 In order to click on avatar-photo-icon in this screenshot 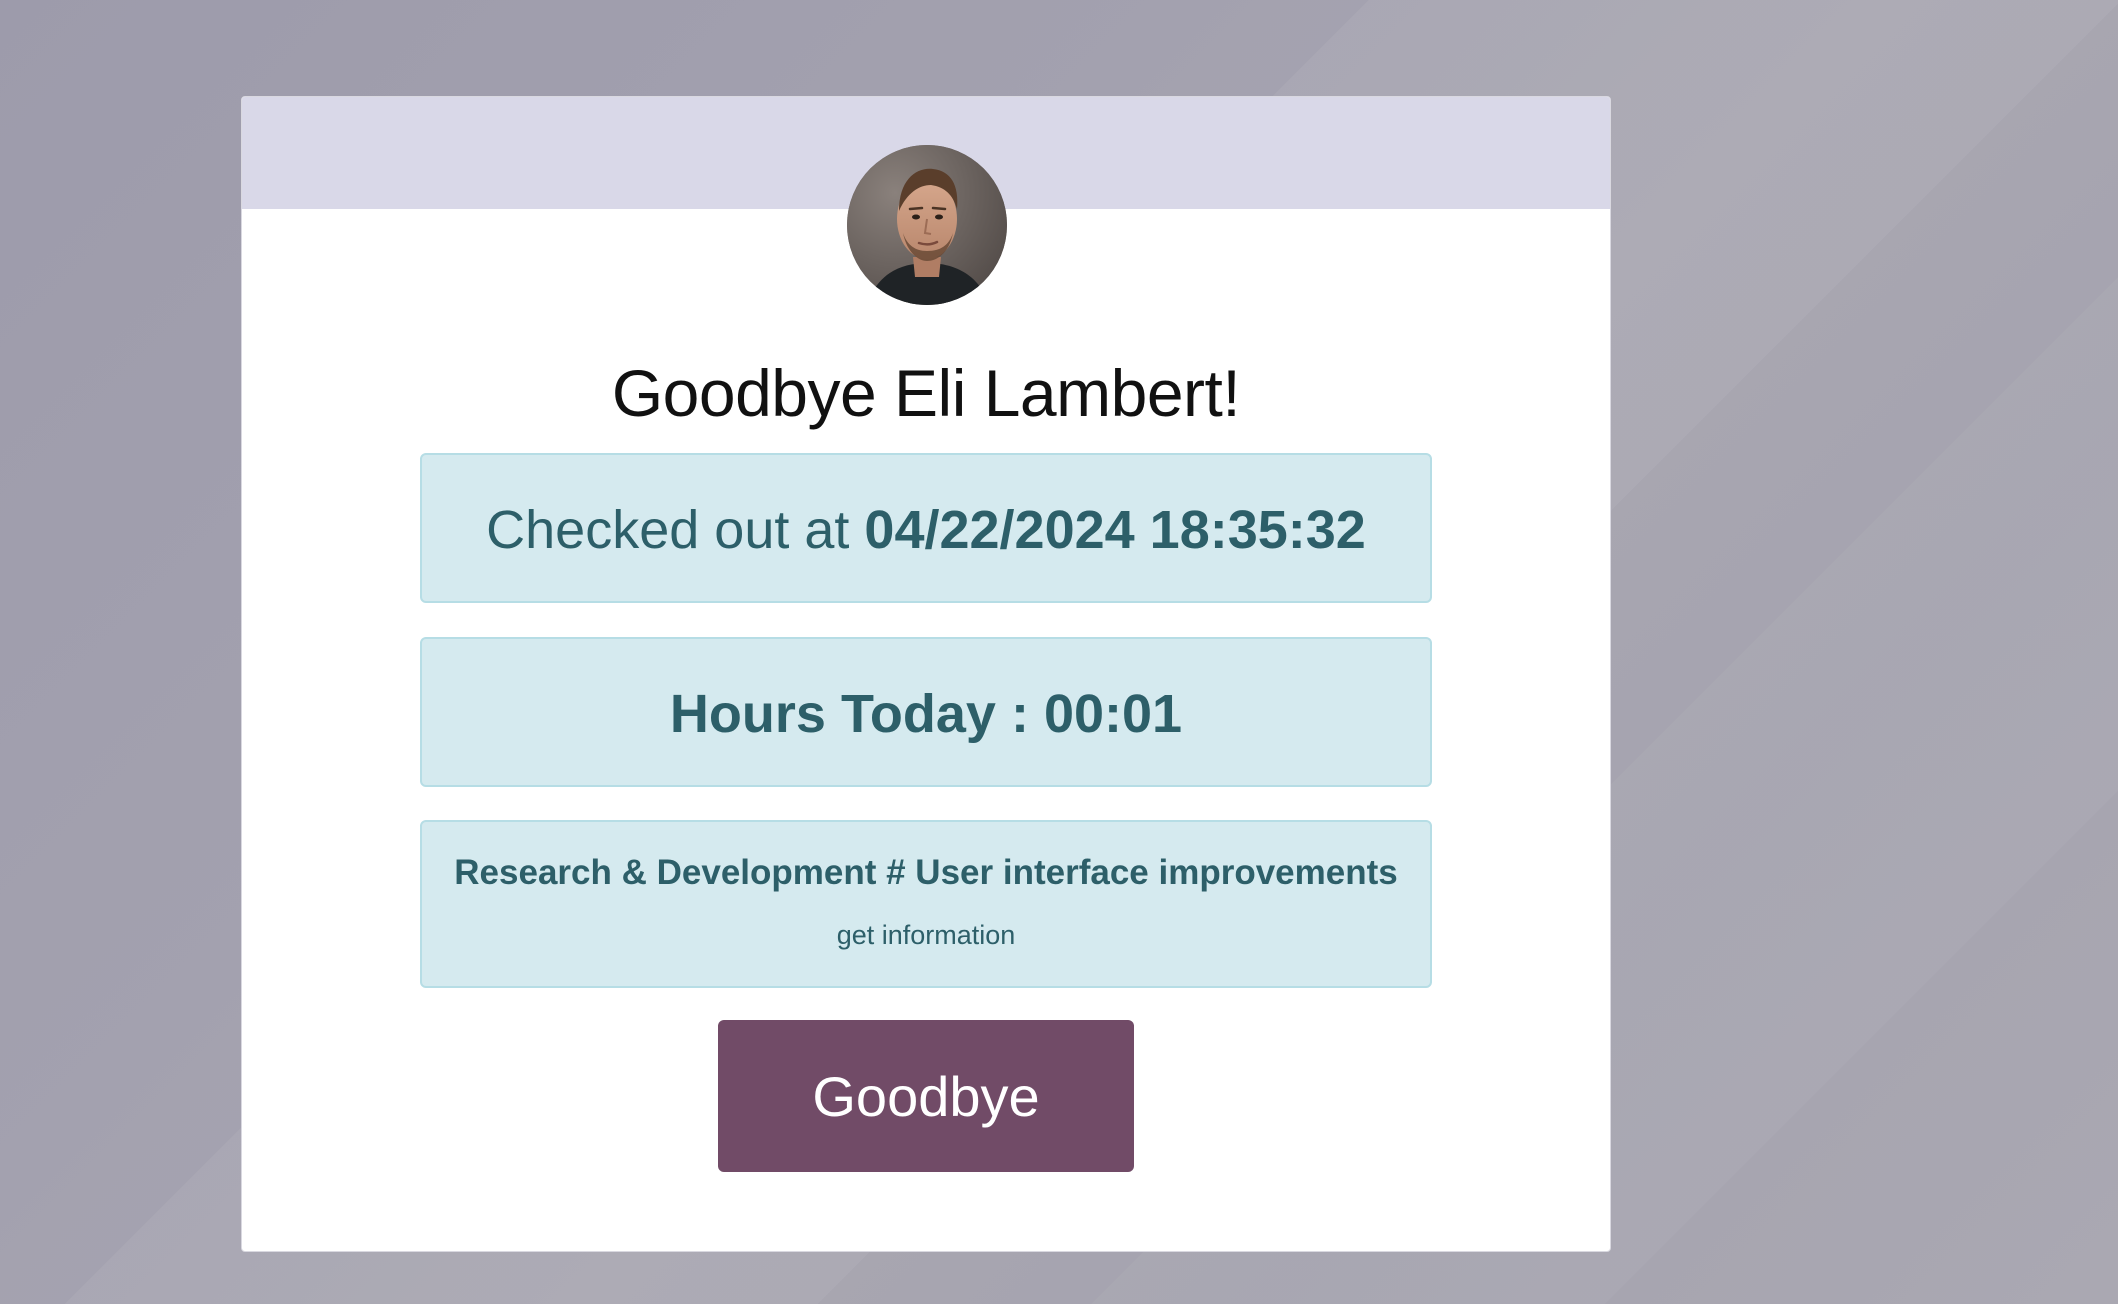, I will do `click(927, 225)`.